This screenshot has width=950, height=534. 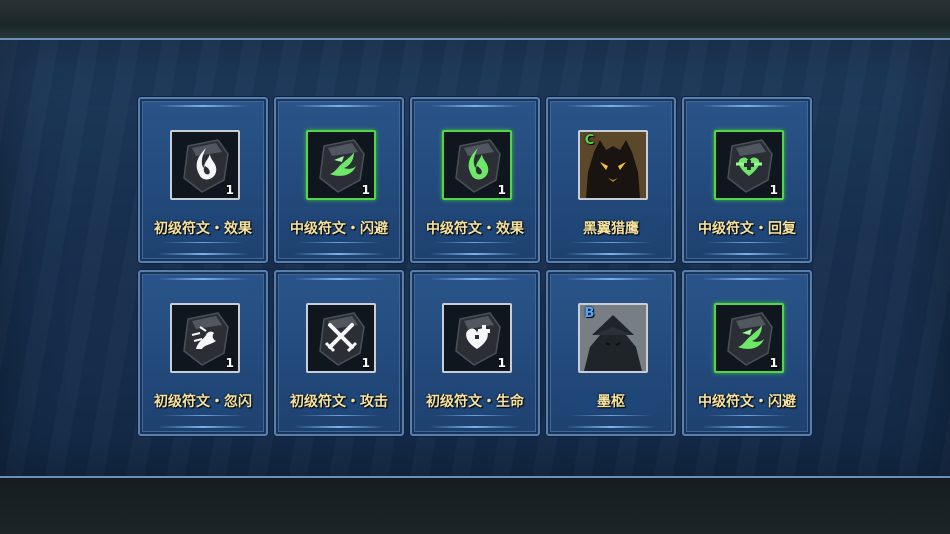 What do you see at coordinates (611, 229) in the screenshot?
I see `item-name: 黑翼猎鹰` at bounding box center [611, 229].